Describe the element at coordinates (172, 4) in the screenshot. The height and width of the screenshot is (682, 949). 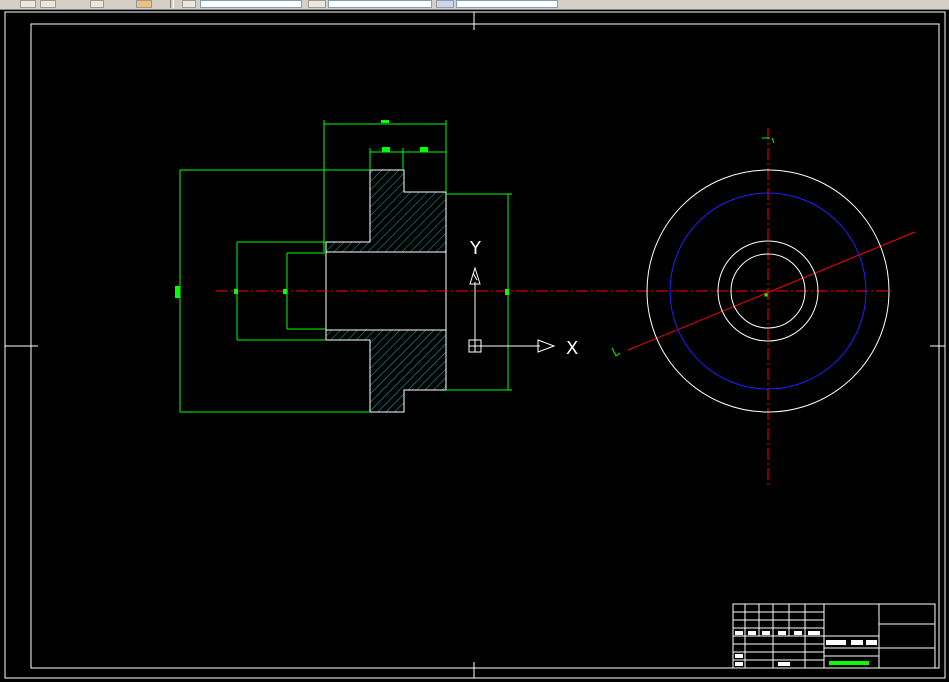
I see `toolbar-separator` at that location.